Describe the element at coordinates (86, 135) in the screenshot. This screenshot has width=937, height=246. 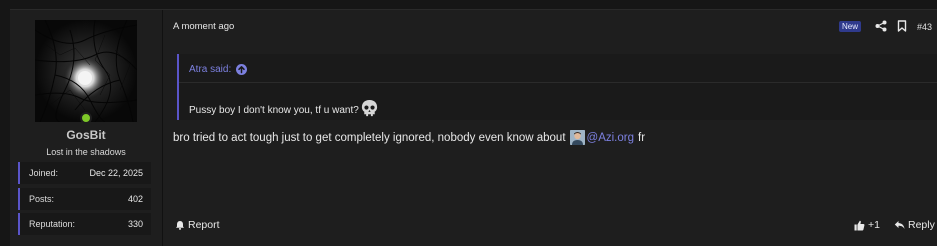
I see `username: GosBit` at that location.